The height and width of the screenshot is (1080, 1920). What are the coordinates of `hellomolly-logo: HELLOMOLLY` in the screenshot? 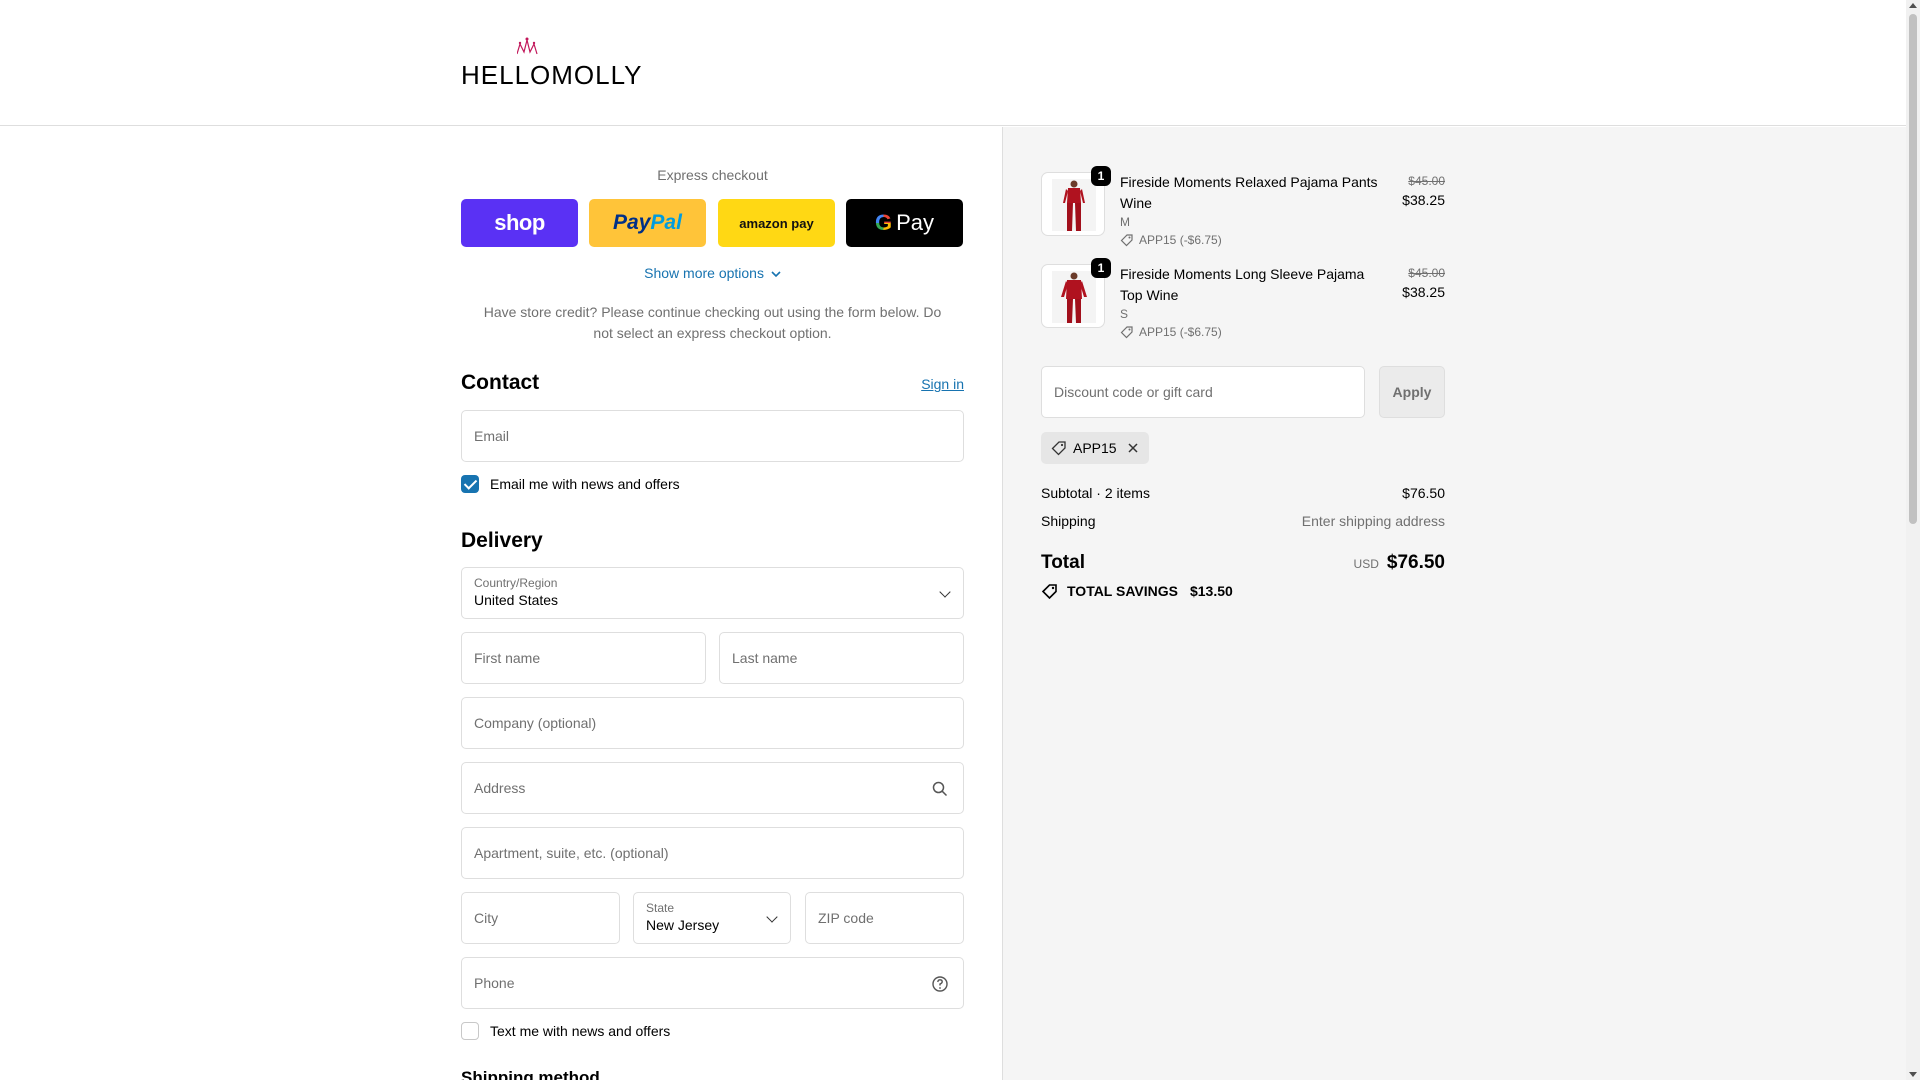 It's located at (551, 63).